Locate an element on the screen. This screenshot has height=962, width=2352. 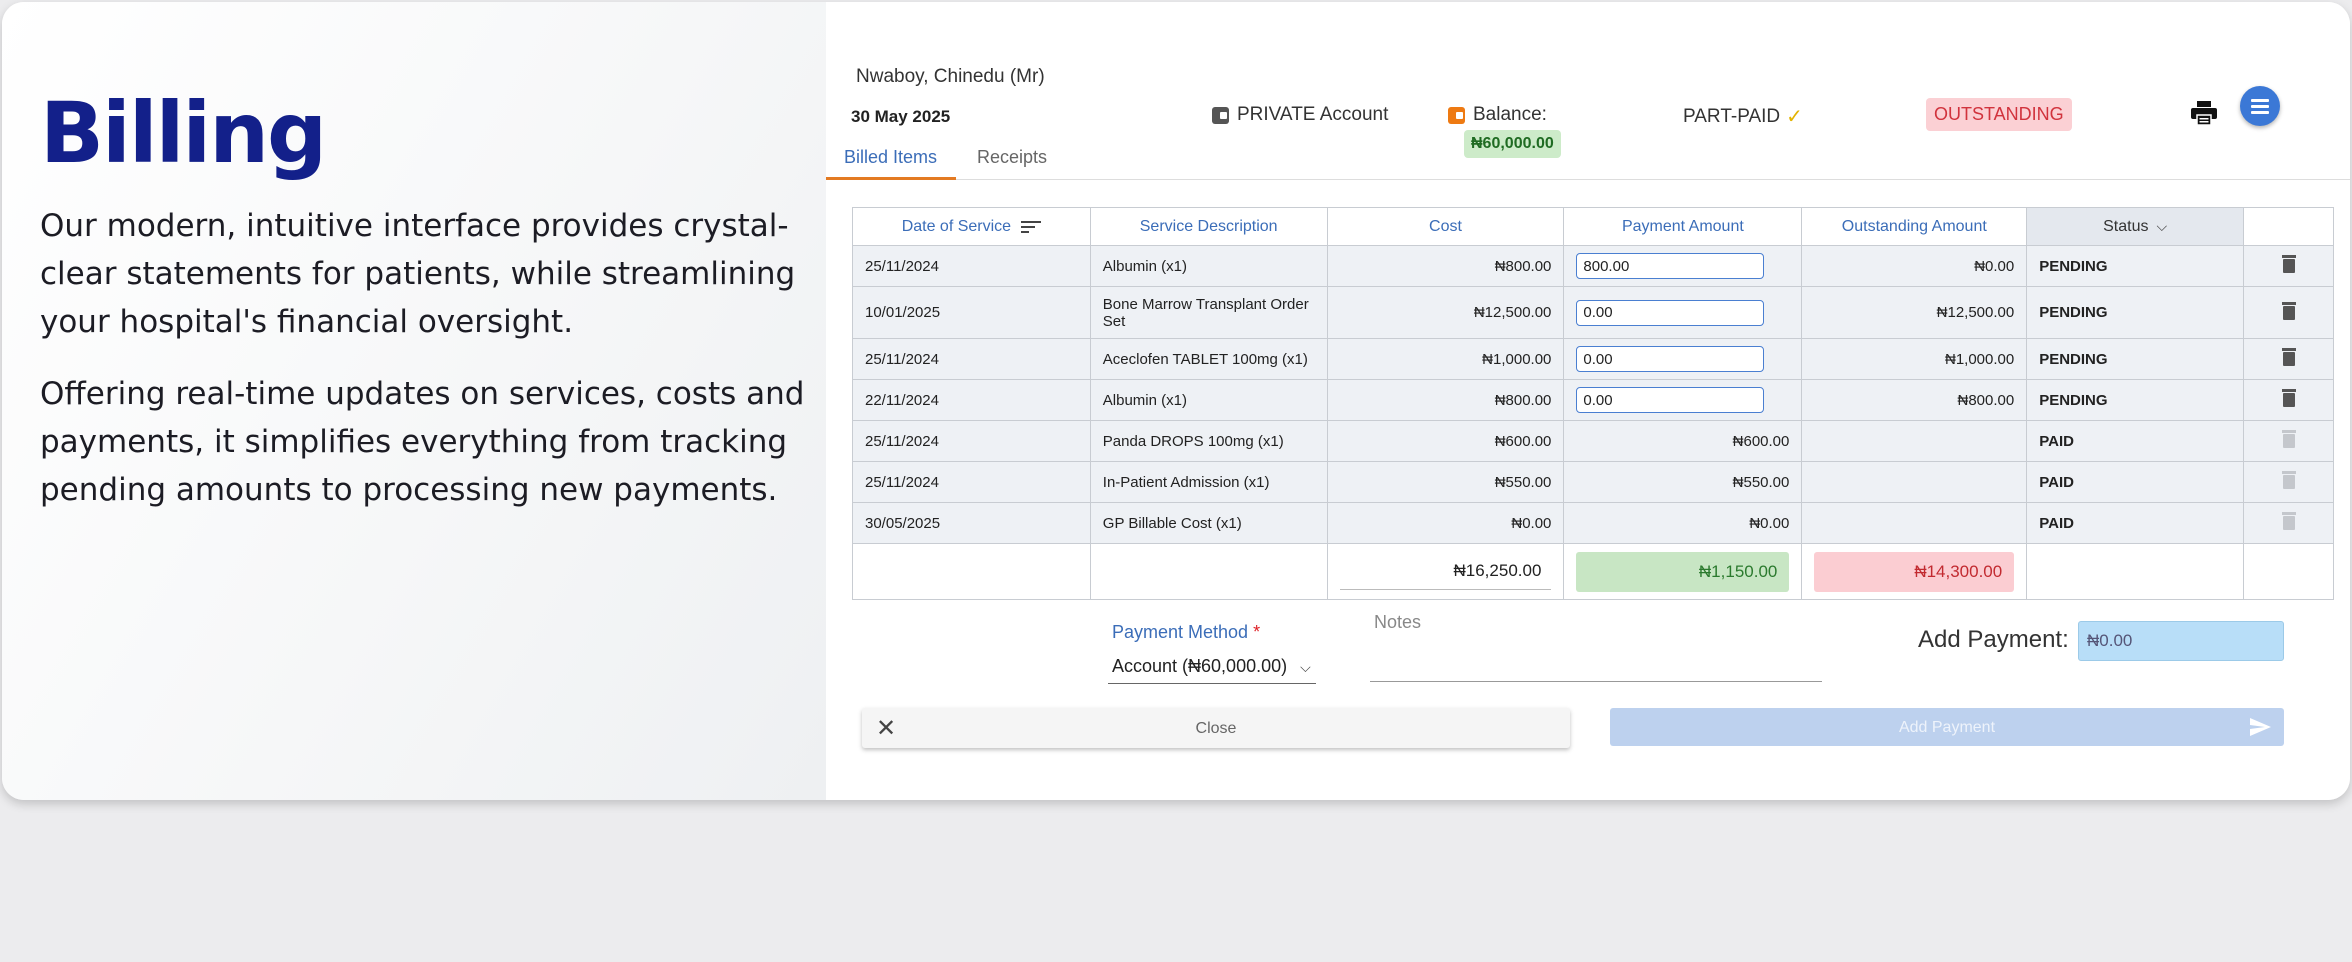
payment-method-select: Account (₦60,000.00) ⌵ is located at coordinates (1212, 669).